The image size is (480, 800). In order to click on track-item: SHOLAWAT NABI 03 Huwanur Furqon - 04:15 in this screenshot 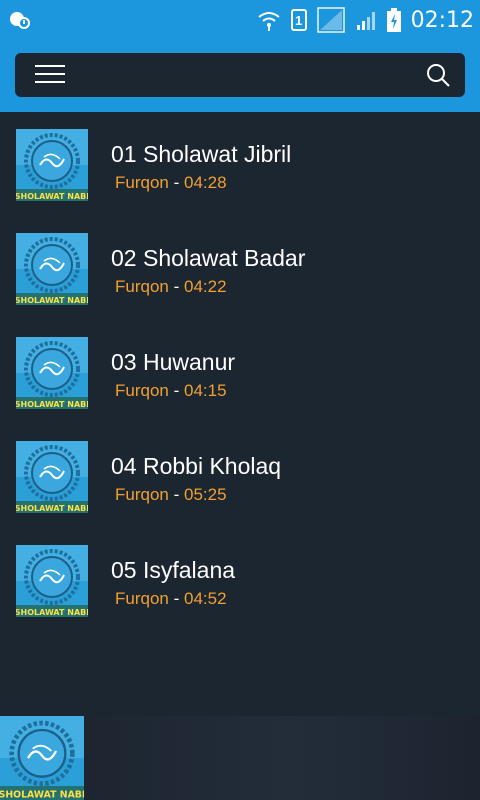, I will do `click(240, 372)`.